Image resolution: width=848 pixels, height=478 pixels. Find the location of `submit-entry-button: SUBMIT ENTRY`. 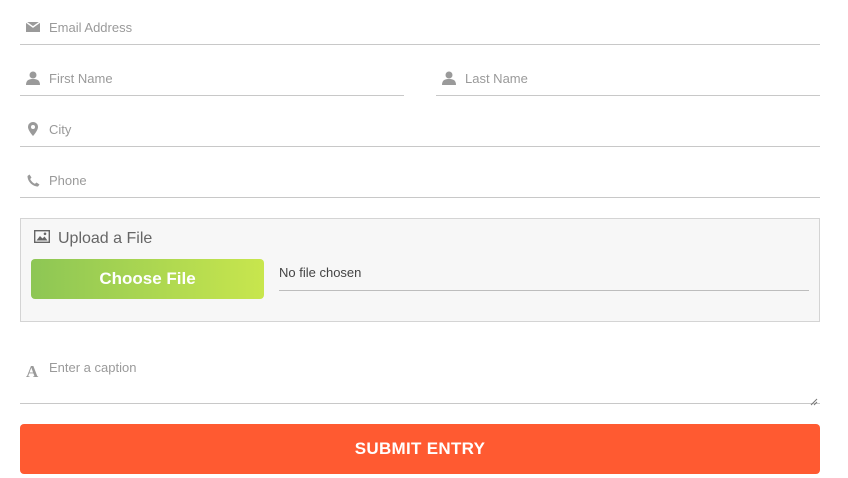

submit-entry-button: SUBMIT ENTRY is located at coordinates (420, 449).